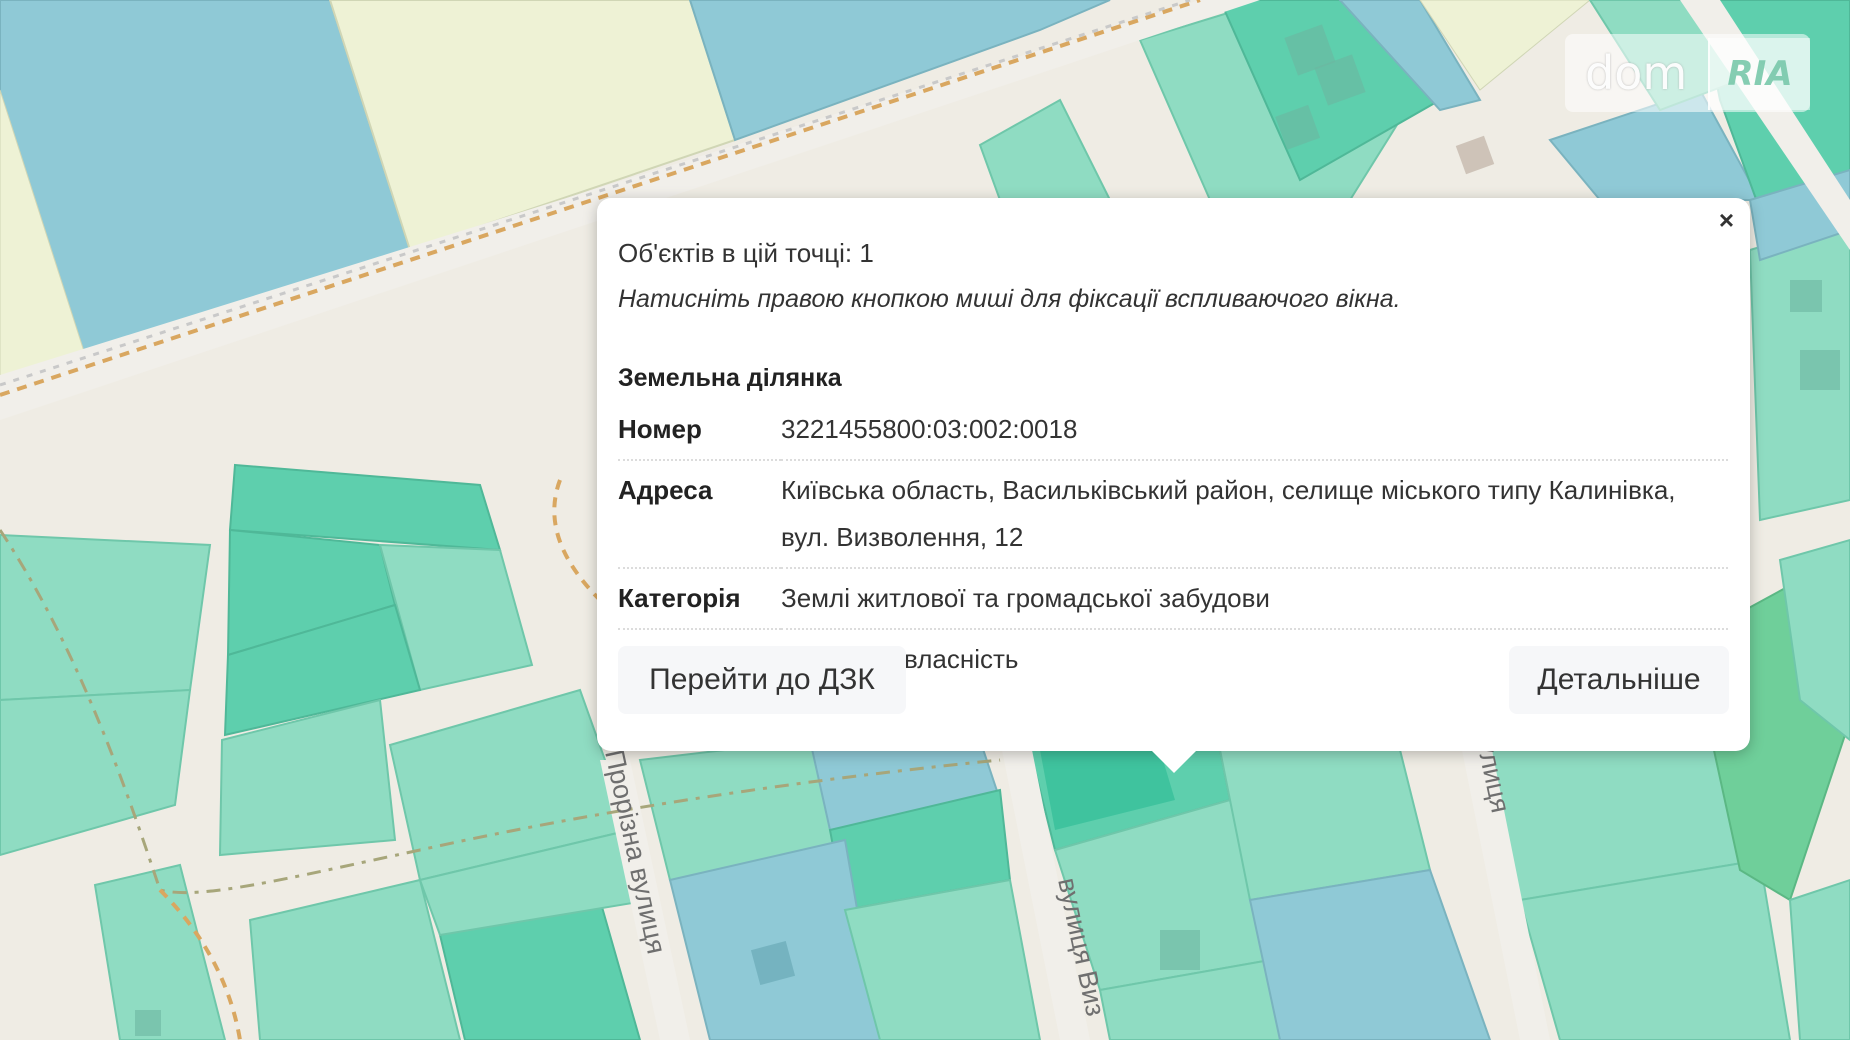 Image resolution: width=1850 pixels, height=1040 pixels. I want to click on watermark: dom RIA, so click(1687, 73).